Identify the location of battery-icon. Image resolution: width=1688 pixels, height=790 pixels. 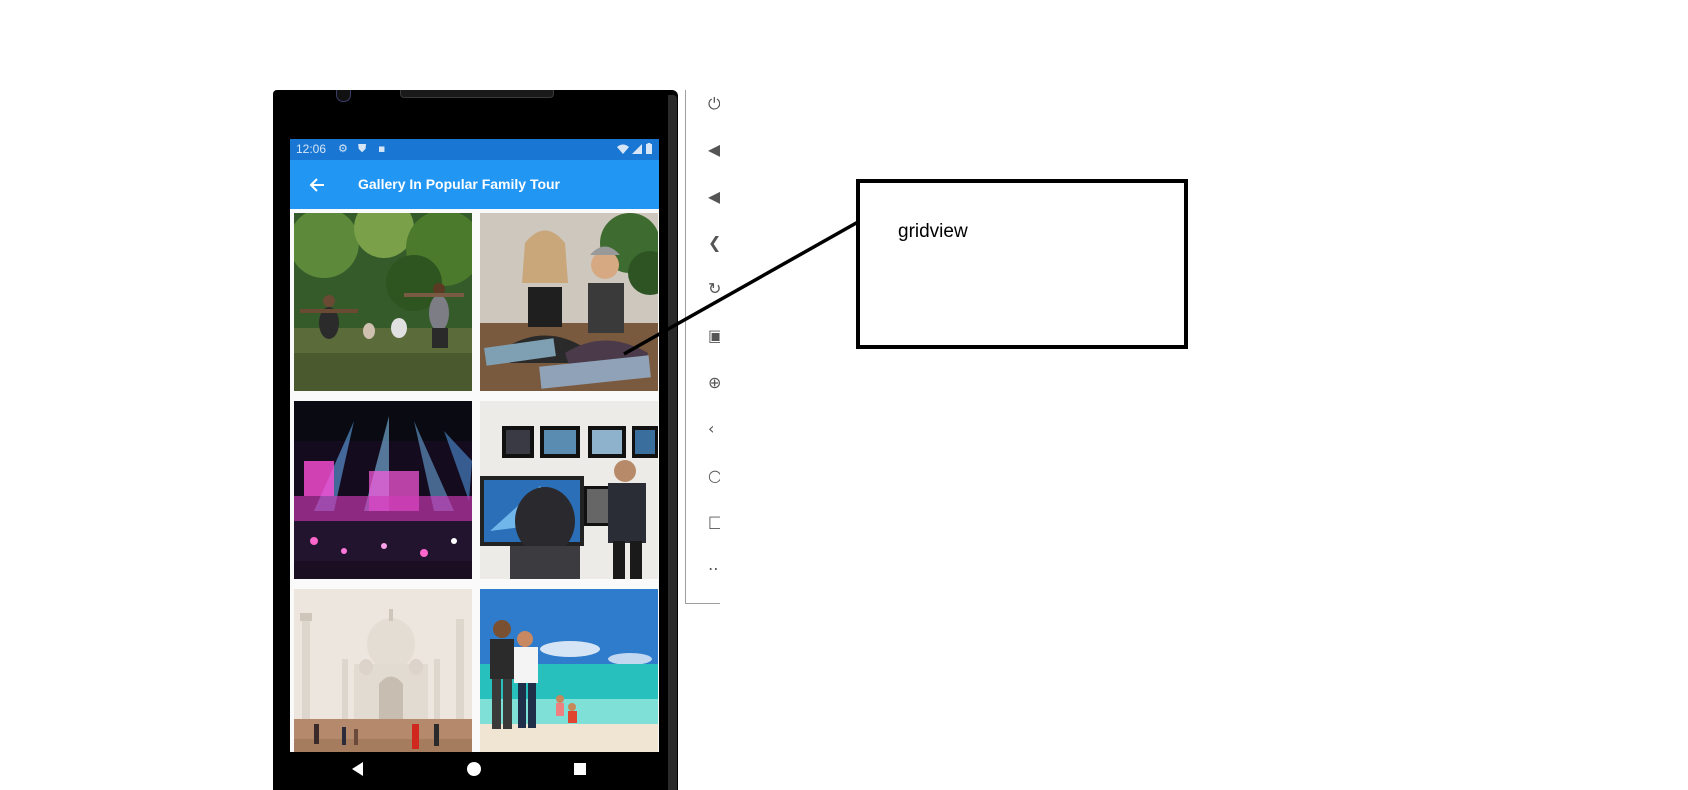
(649, 148).